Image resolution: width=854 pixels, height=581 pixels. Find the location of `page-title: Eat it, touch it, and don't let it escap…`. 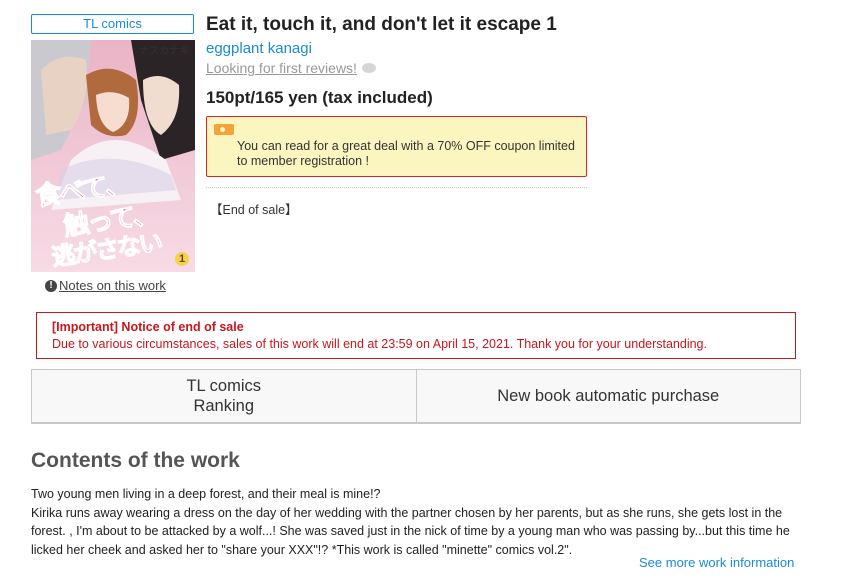

page-title: Eat it, touch it, and don't let it escap… is located at coordinates (381, 24).